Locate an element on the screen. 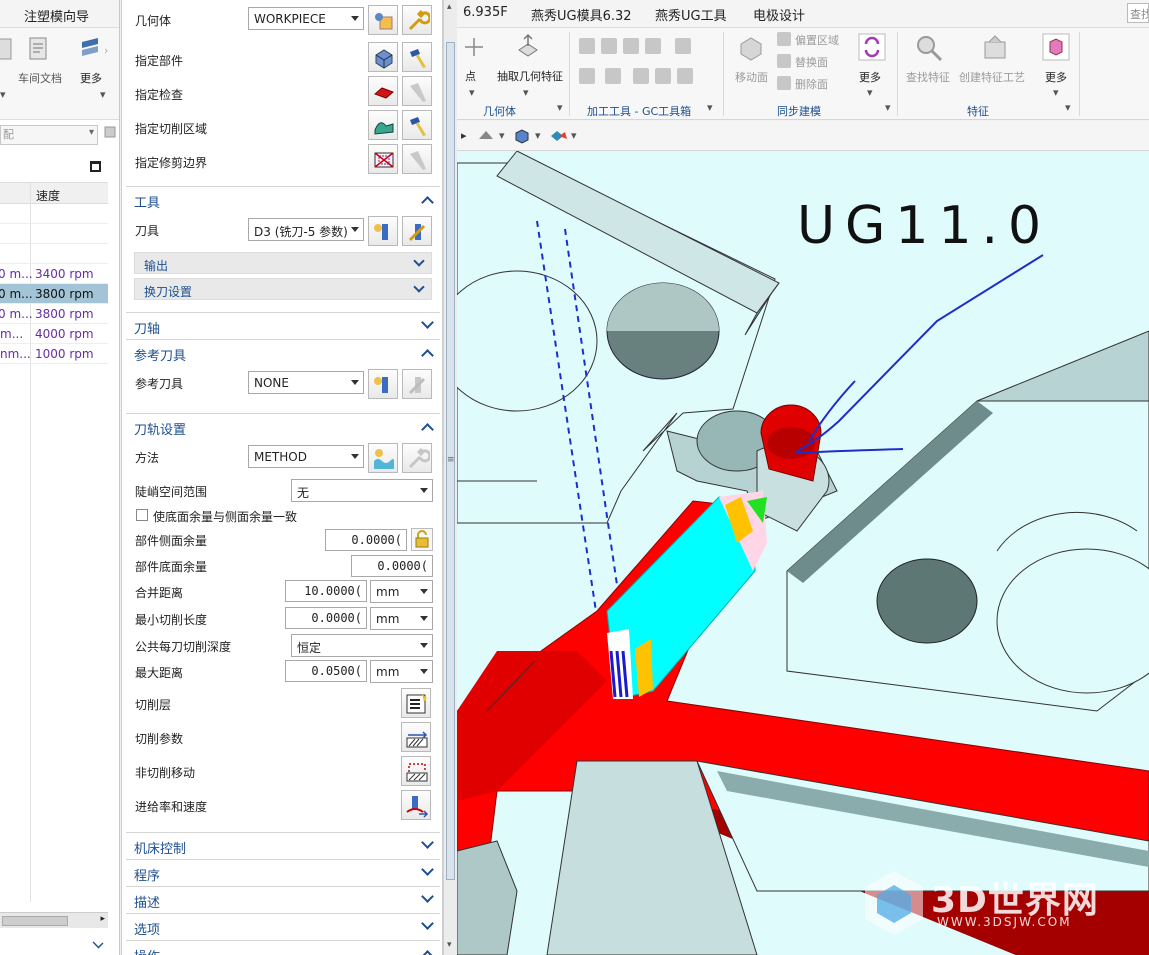  menu-yanxiu-tools: 燕秀UG工具 is located at coordinates (691, 14).